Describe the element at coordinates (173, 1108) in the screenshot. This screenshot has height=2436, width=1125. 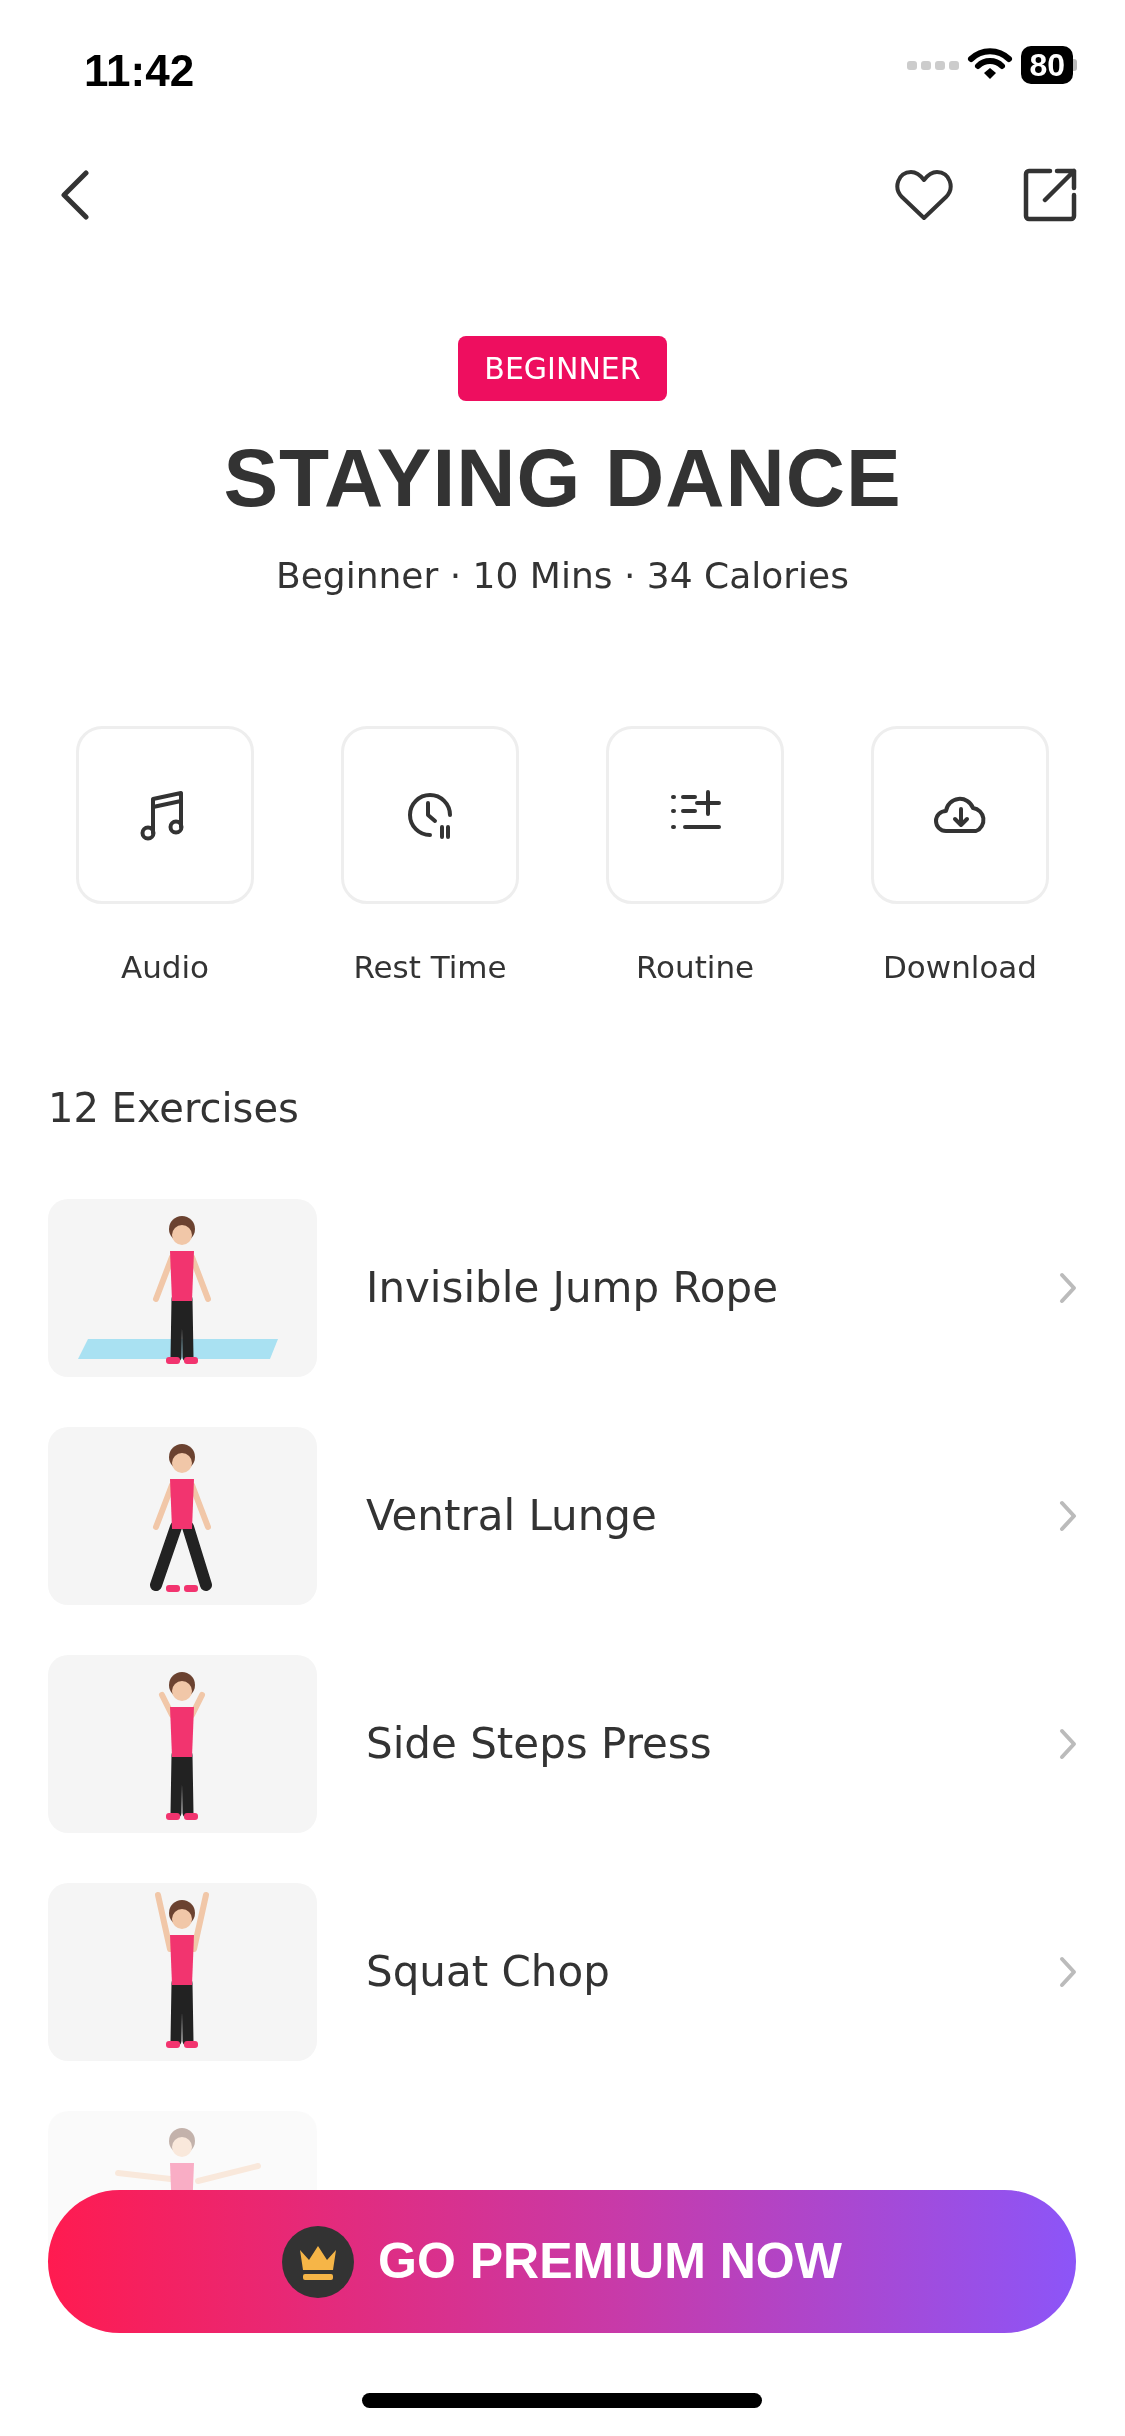
I see `exercise-count-heading: 12 Exercises` at that location.